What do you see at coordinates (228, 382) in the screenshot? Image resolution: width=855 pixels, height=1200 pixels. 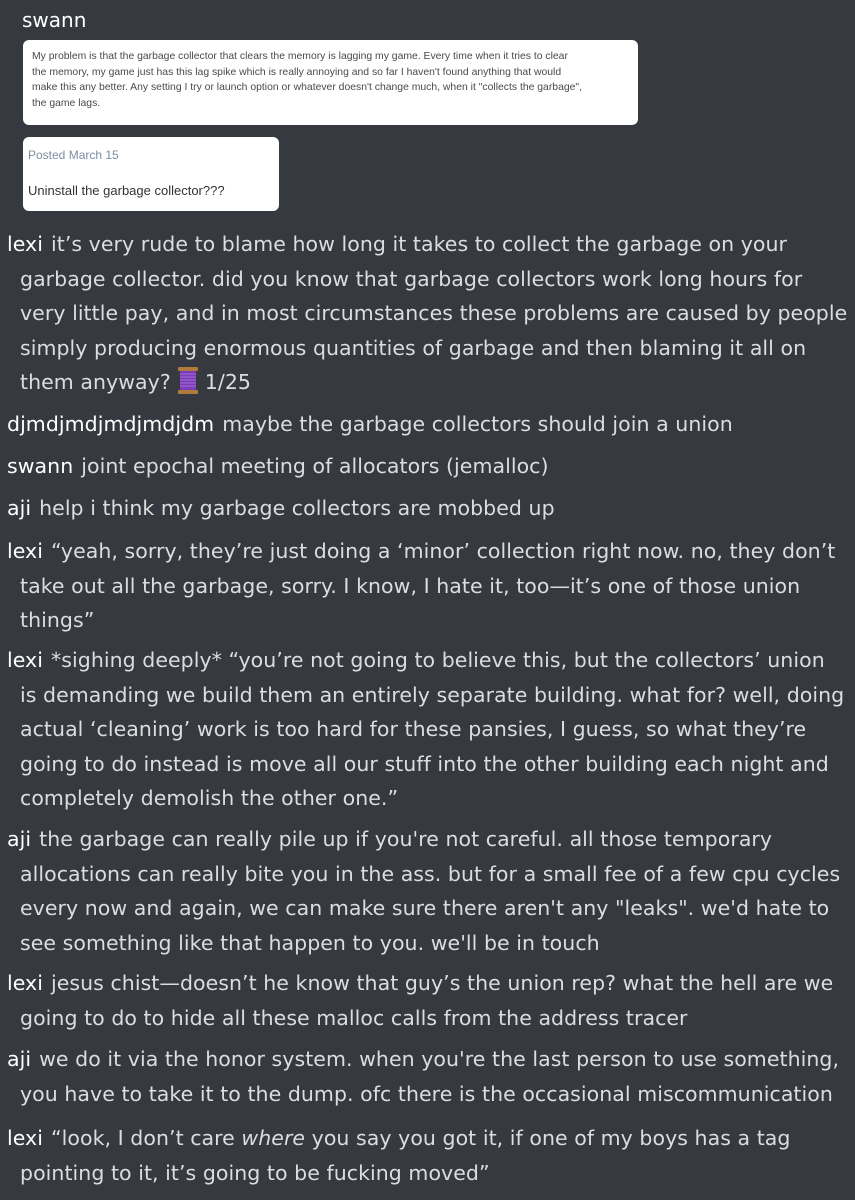 I see `reaction-count: 1/25` at bounding box center [228, 382].